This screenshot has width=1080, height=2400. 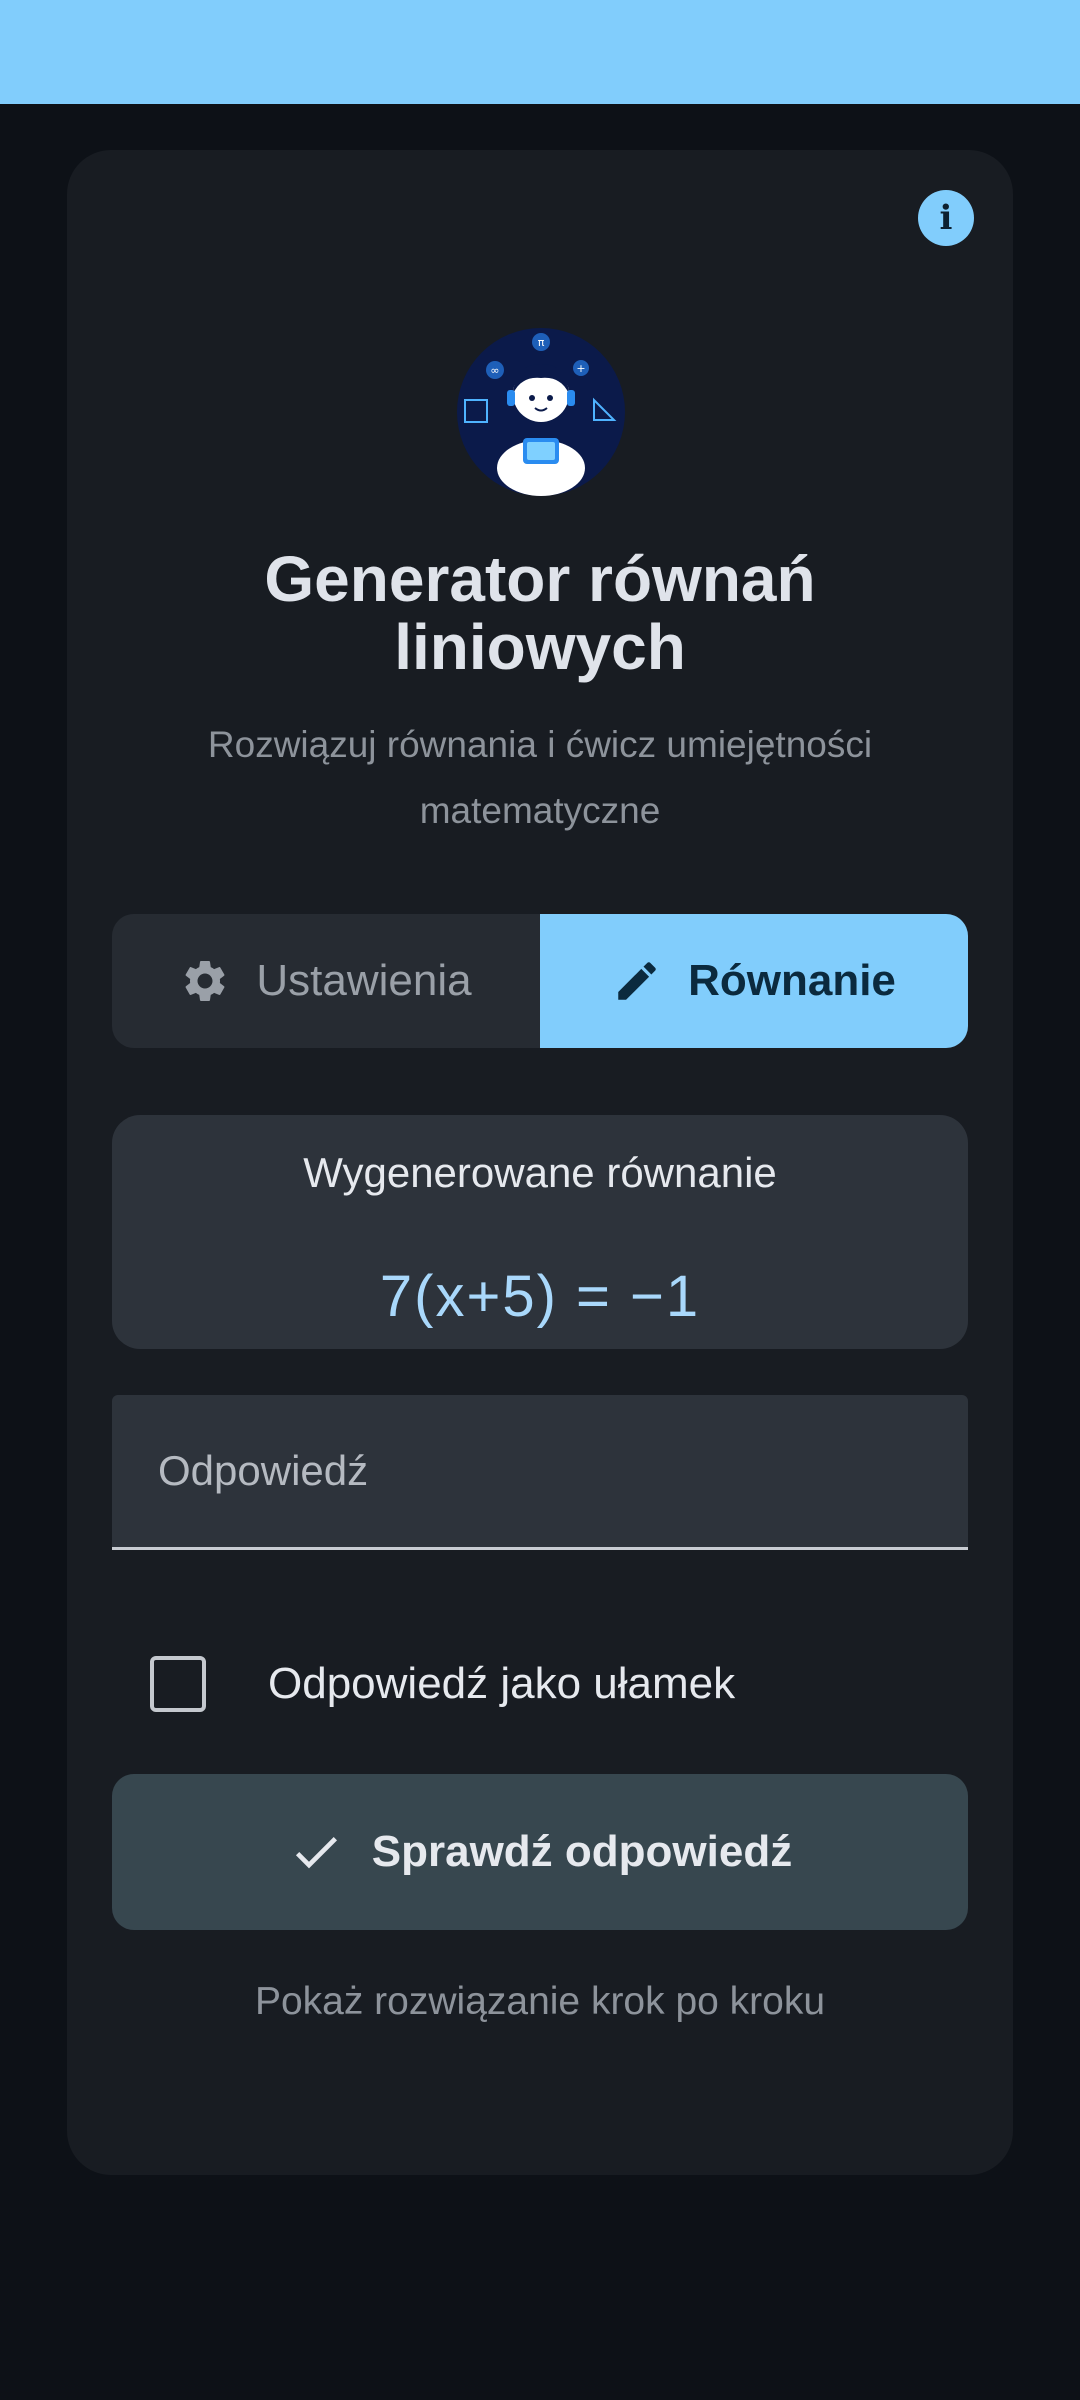 What do you see at coordinates (178, 1684) in the screenshot?
I see `fraction-checkbox` at bounding box center [178, 1684].